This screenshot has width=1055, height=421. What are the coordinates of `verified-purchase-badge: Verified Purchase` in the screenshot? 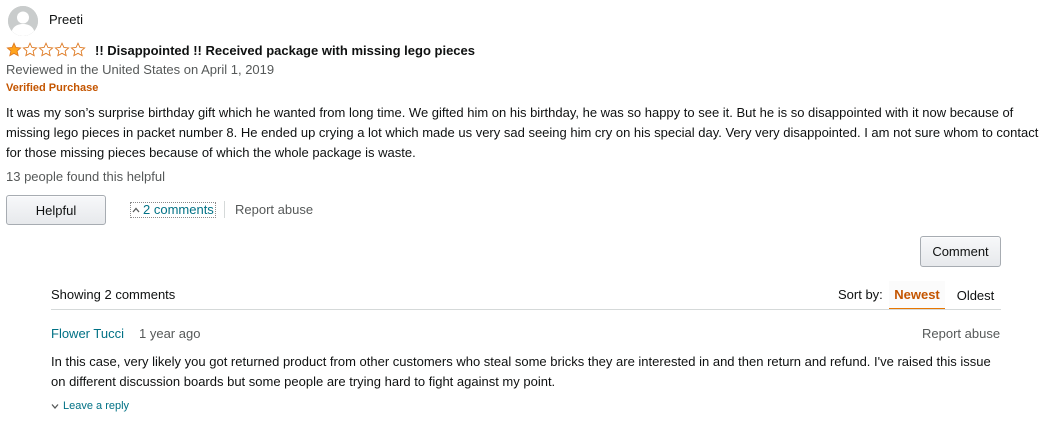 It's located at (52, 88).